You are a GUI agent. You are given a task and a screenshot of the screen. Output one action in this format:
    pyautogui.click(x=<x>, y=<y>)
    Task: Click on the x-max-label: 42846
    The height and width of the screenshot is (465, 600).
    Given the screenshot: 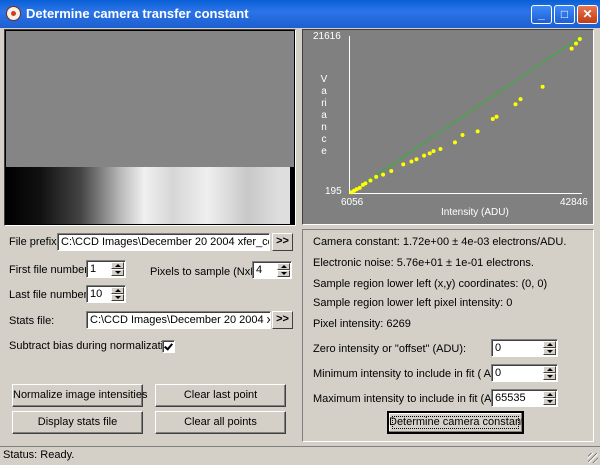 What is the action you would take?
    pyautogui.click(x=574, y=202)
    